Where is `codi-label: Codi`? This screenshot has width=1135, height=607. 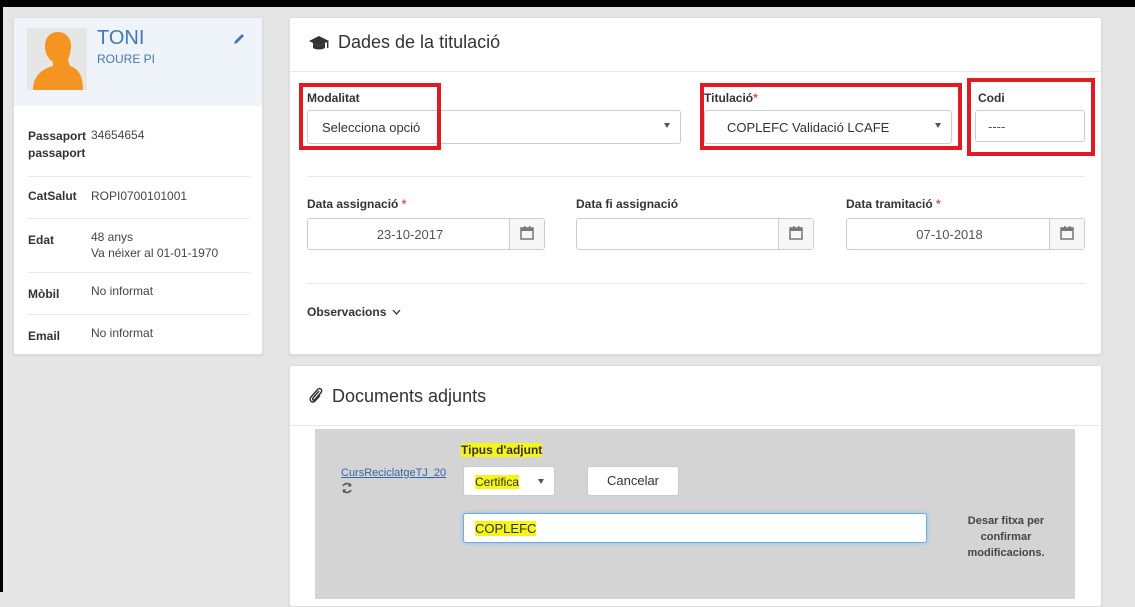
codi-label: Codi is located at coordinates (991, 98).